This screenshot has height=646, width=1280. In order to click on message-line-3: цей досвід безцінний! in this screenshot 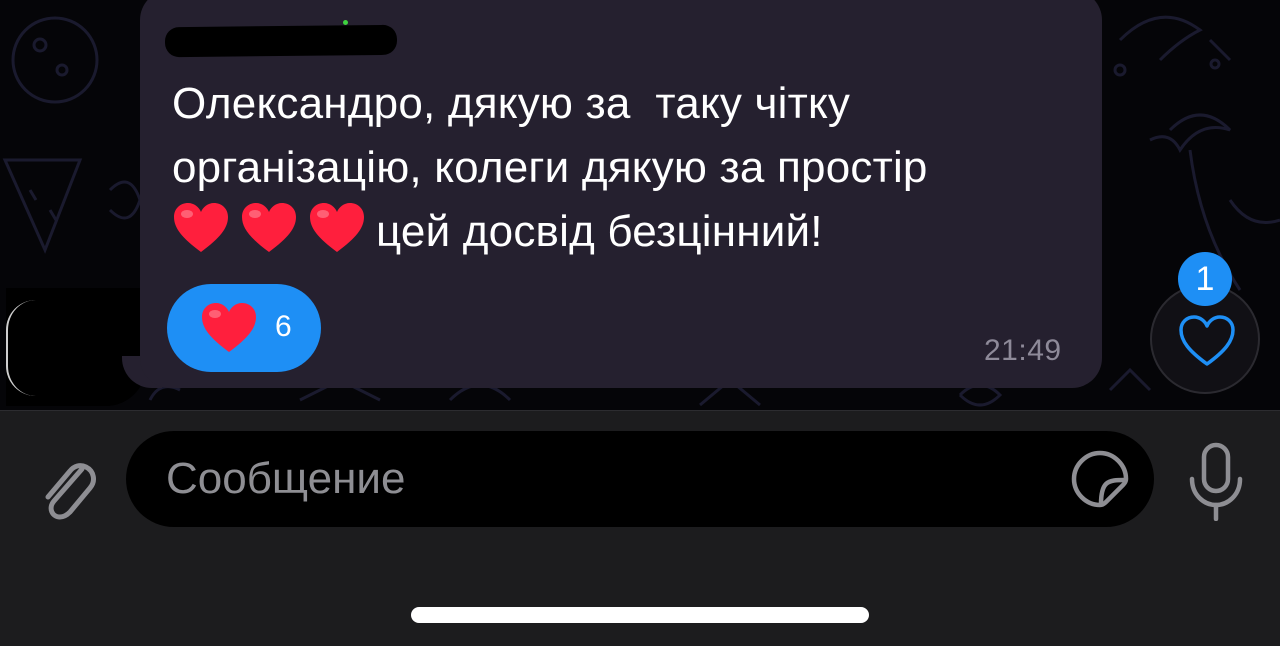, I will do `click(497, 229)`.